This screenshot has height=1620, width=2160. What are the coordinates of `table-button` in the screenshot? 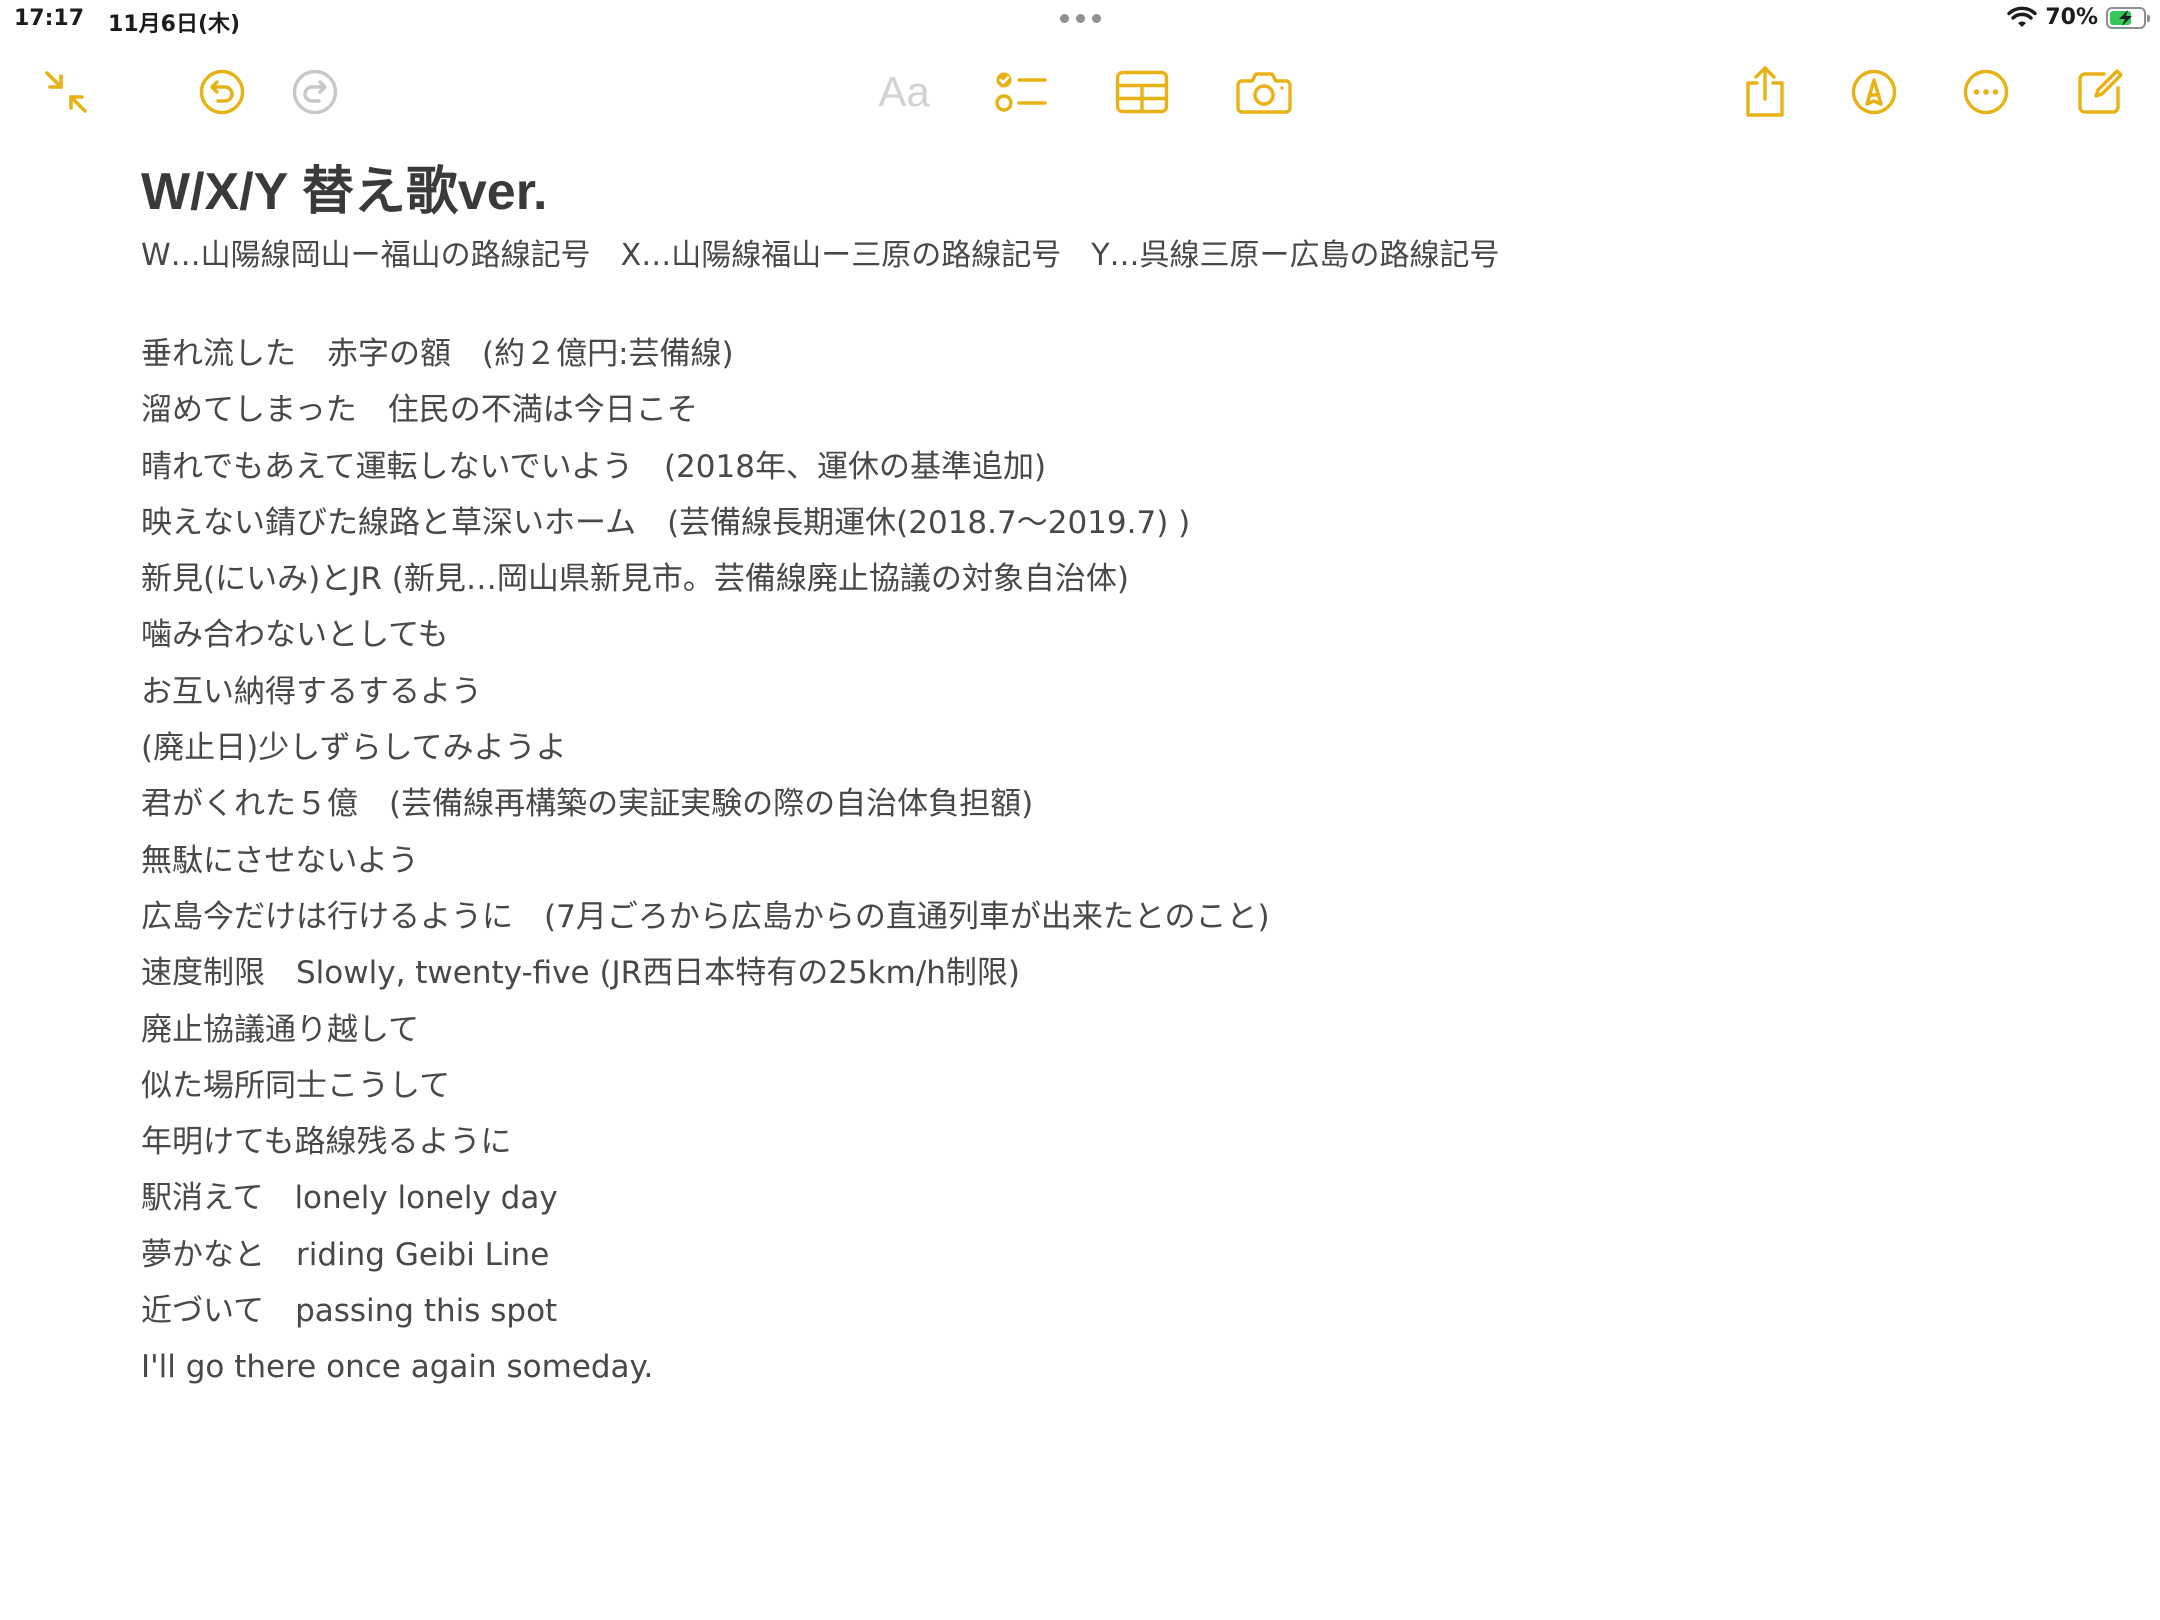 It's located at (1142, 92).